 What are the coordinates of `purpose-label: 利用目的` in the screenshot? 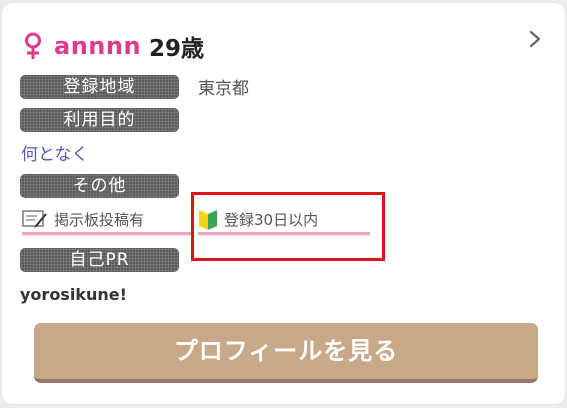 It's located at (99, 120).